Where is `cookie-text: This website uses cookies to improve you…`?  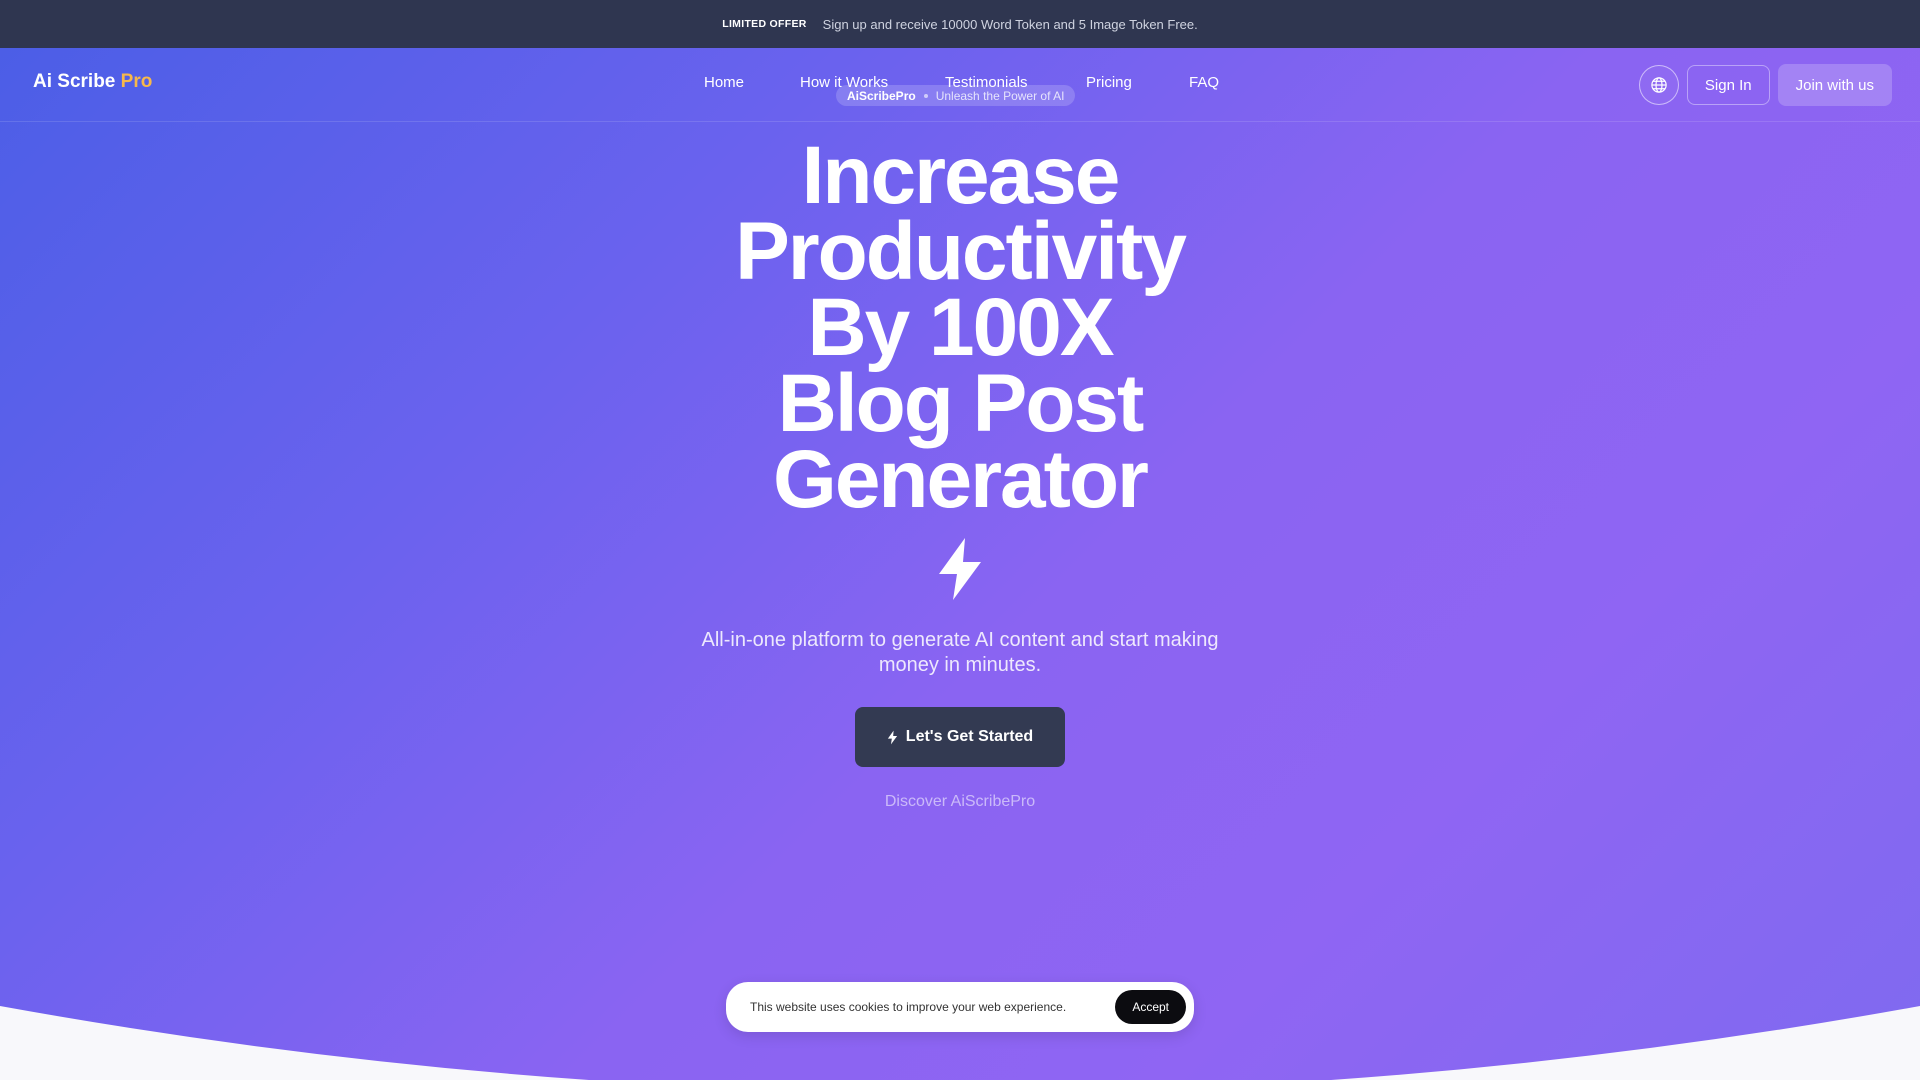 cookie-text: This website uses cookies to improve you… is located at coordinates (908, 1007).